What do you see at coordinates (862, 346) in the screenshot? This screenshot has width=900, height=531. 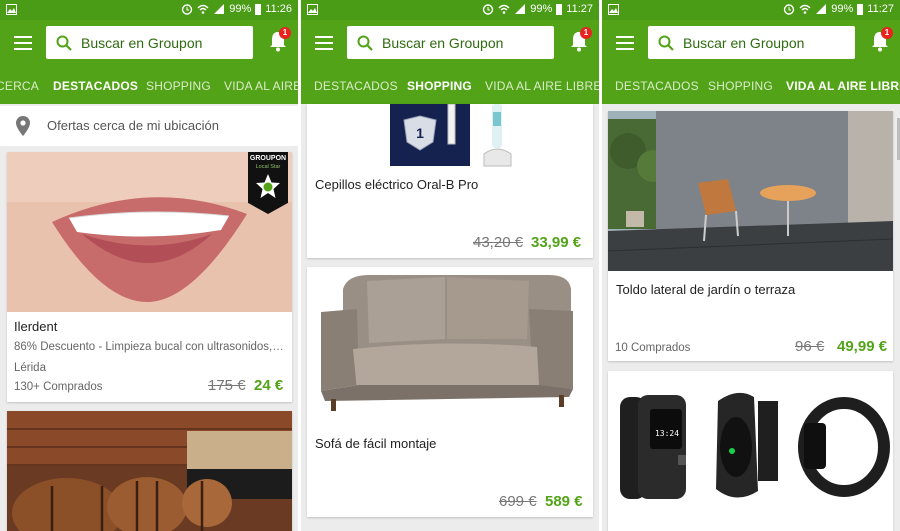 I see `deal-new-price: 49,99 €` at bounding box center [862, 346].